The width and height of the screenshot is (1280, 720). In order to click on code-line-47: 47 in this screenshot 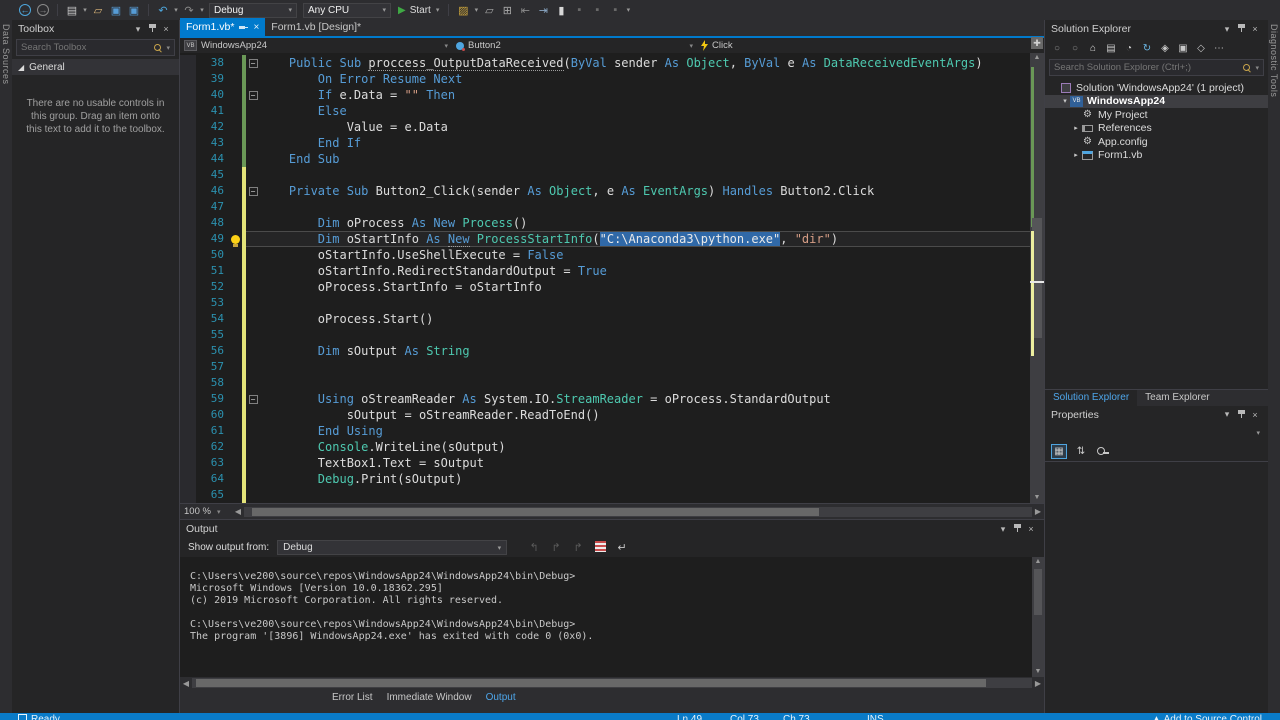, I will do `click(605, 207)`.